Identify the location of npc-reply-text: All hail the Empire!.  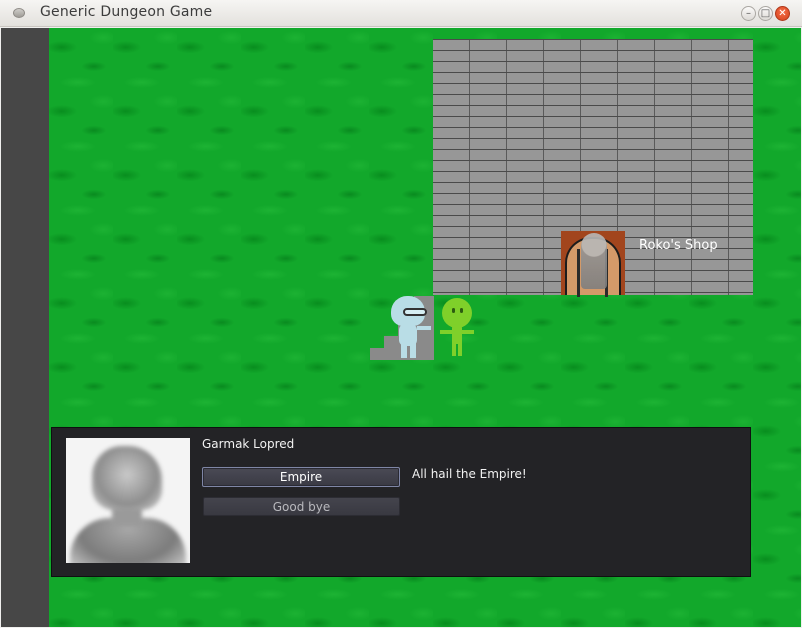
(469, 474).